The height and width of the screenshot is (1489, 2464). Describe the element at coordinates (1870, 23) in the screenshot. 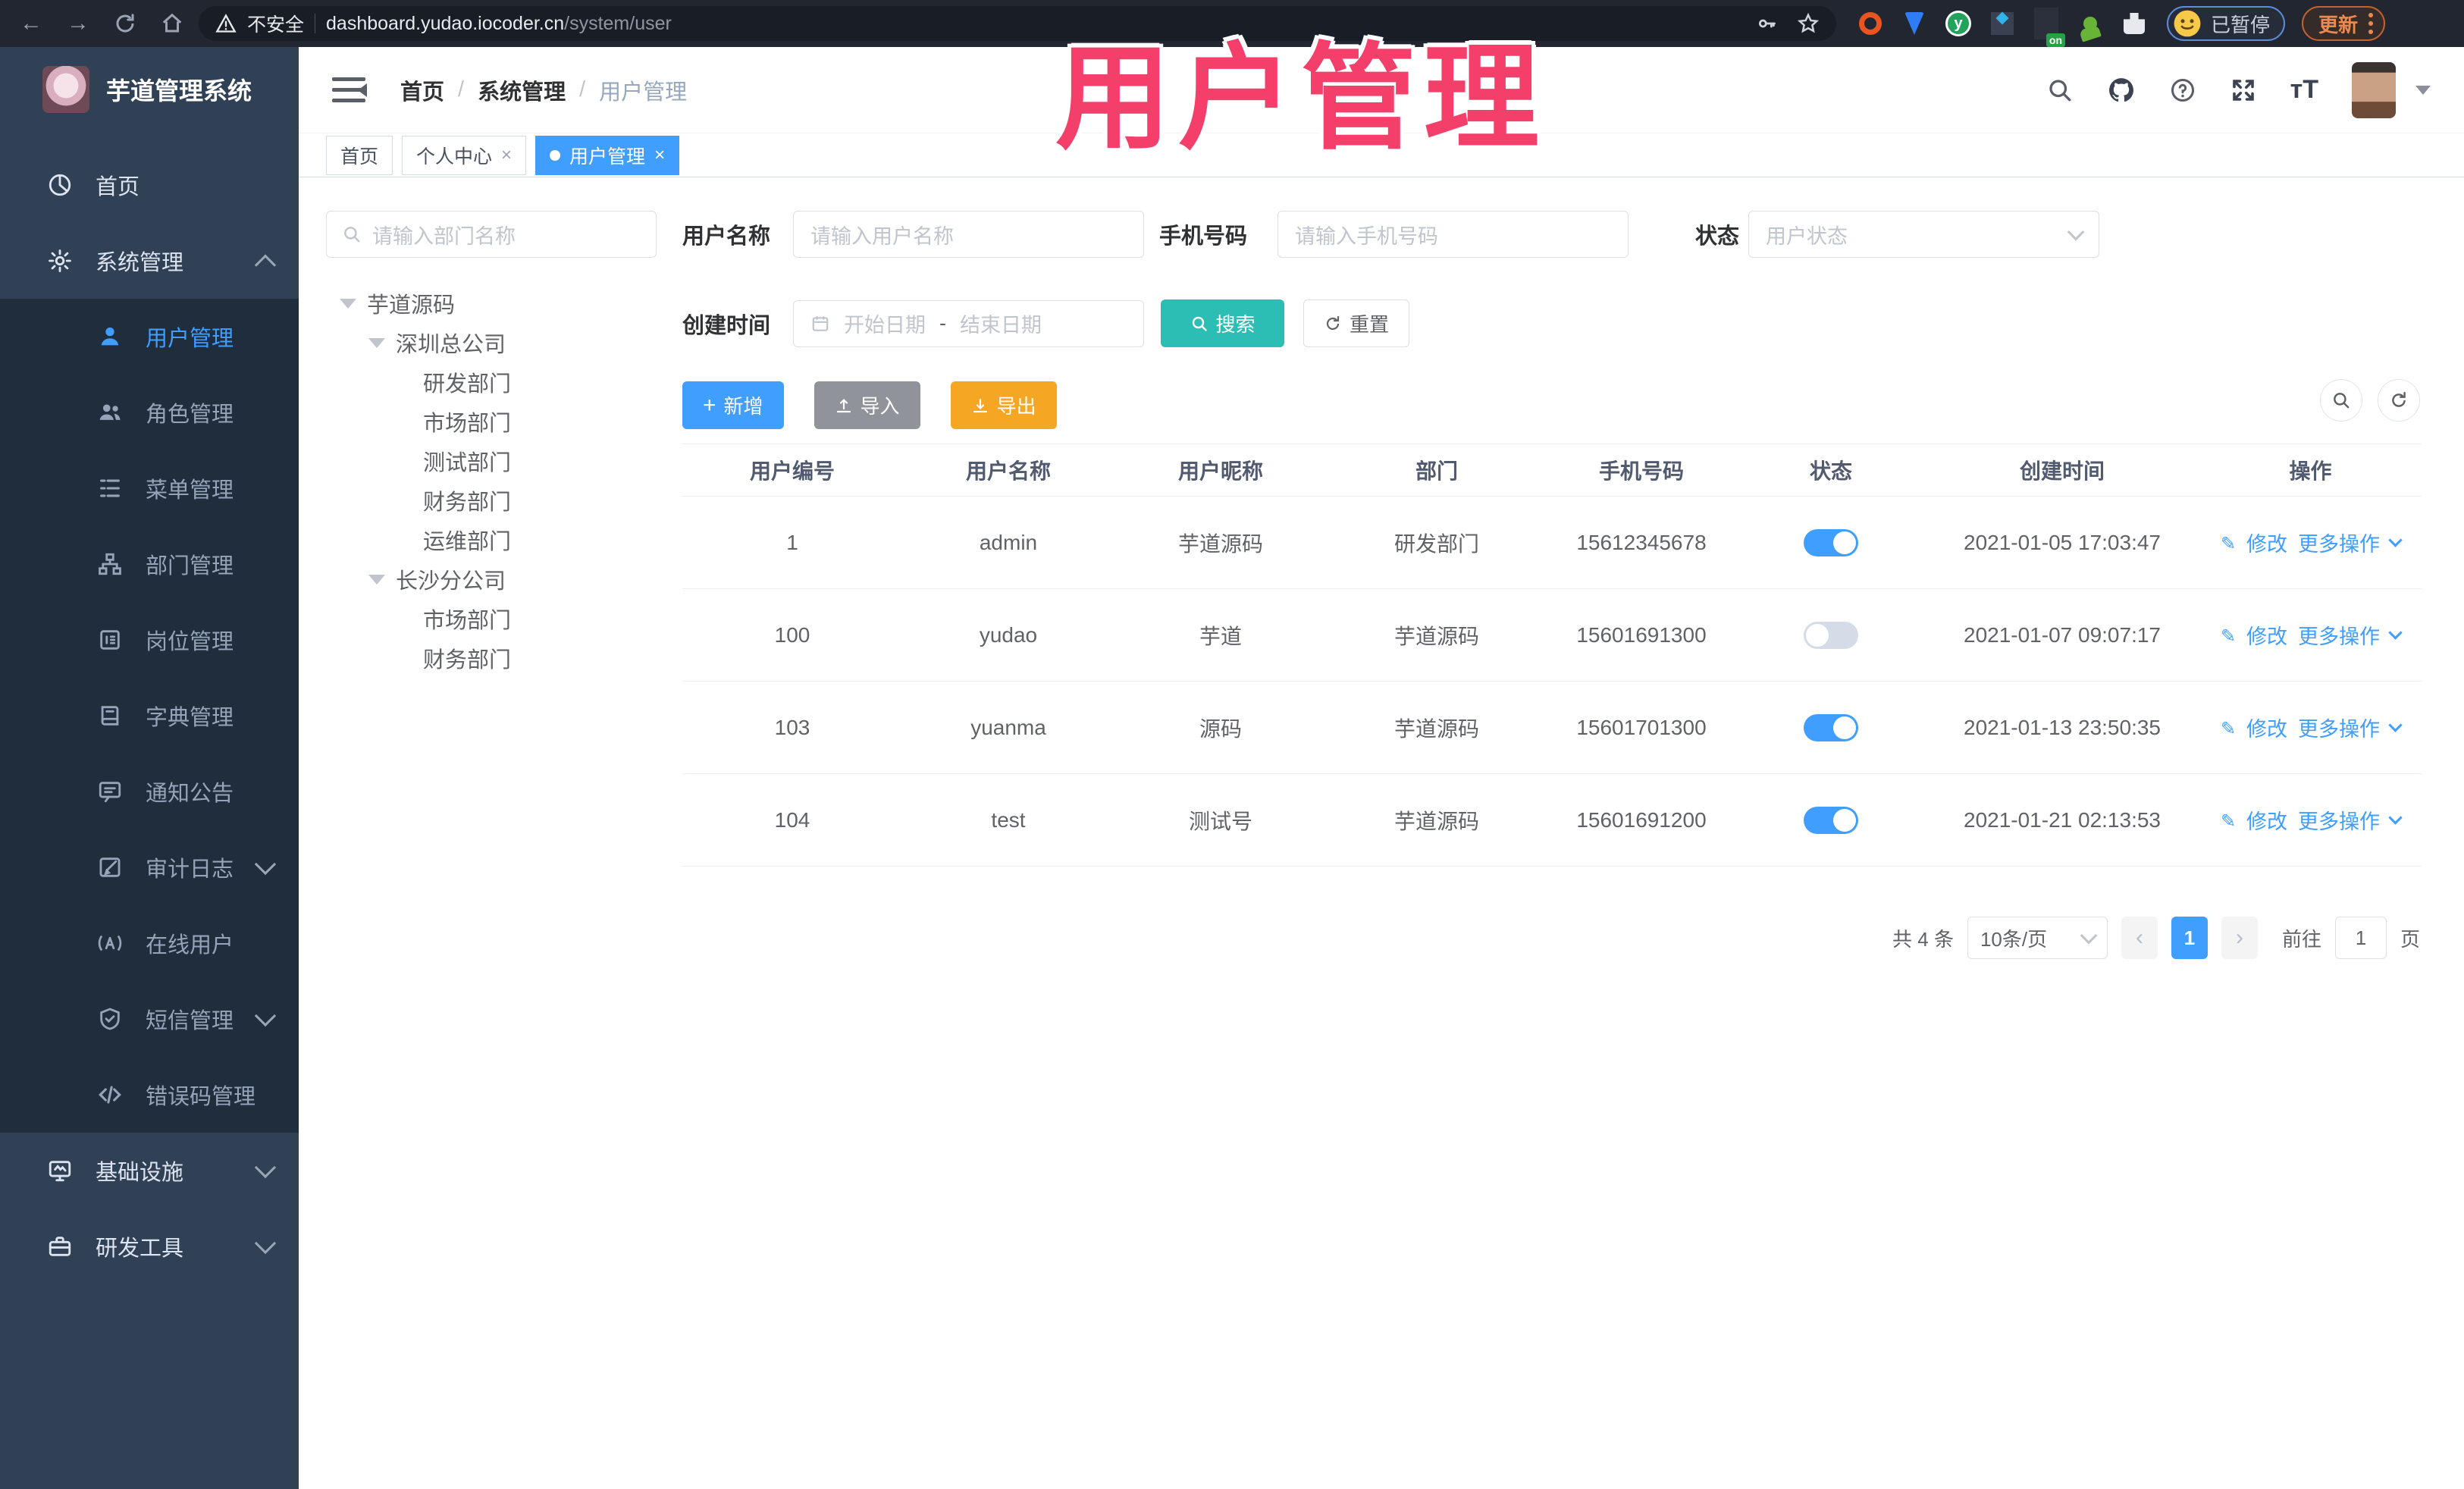

I see `extension-ubuntu-icon` at that location.